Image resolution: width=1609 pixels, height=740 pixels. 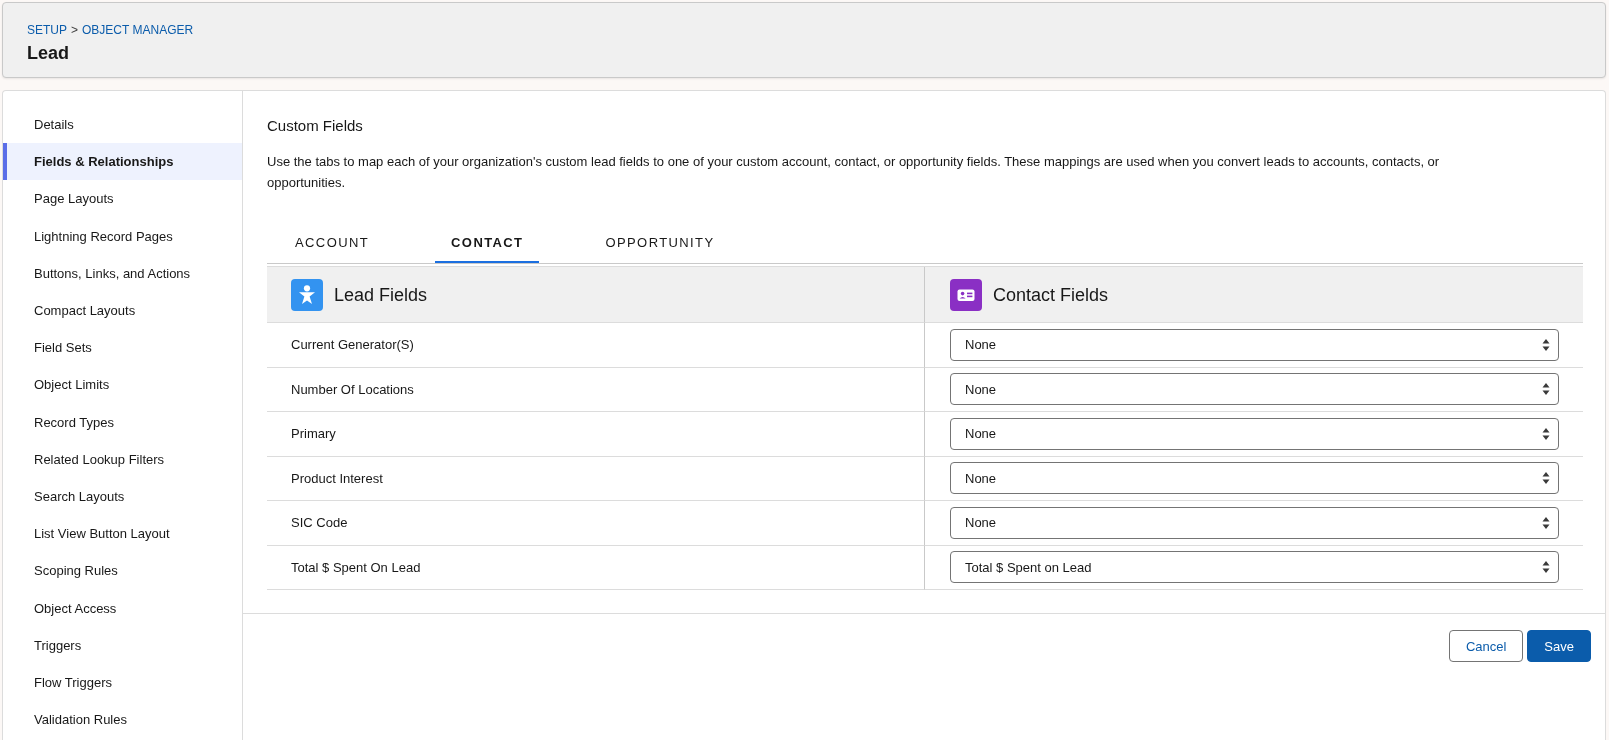 I want to click on table-cell: Number Of Locations, so click(x=595, y=389).